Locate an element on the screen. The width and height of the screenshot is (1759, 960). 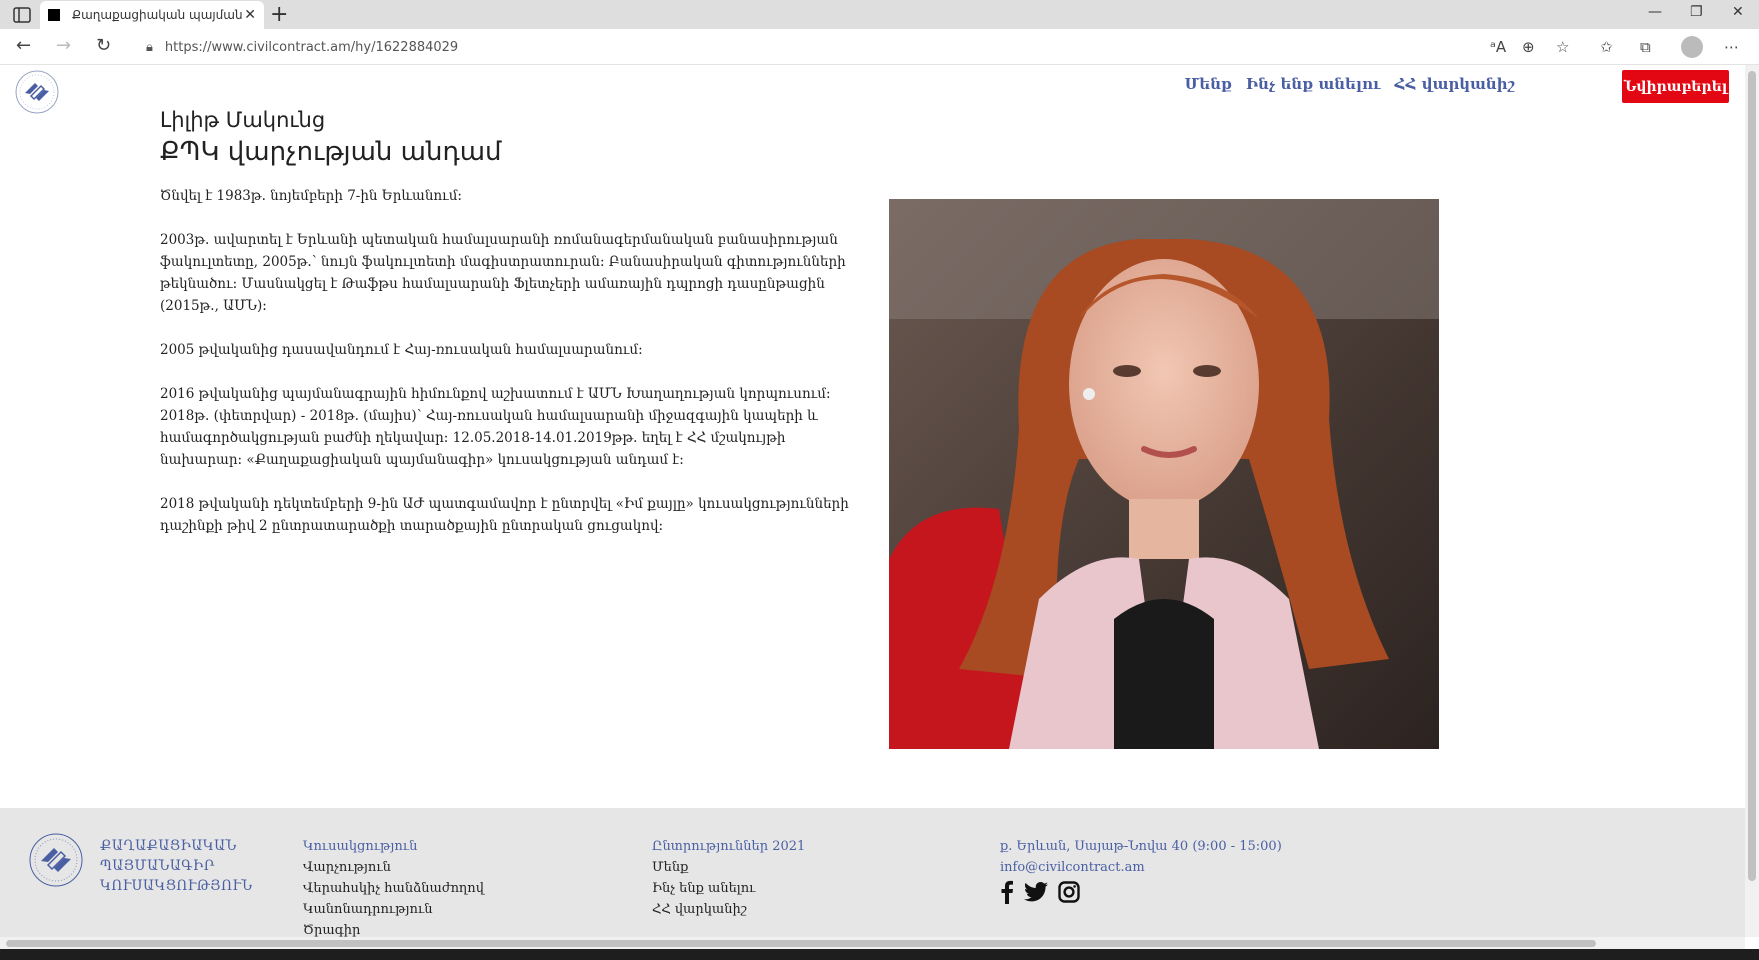
footer-link-elections: Ընտրություններ 2021 is located at coordinates (728, 846).